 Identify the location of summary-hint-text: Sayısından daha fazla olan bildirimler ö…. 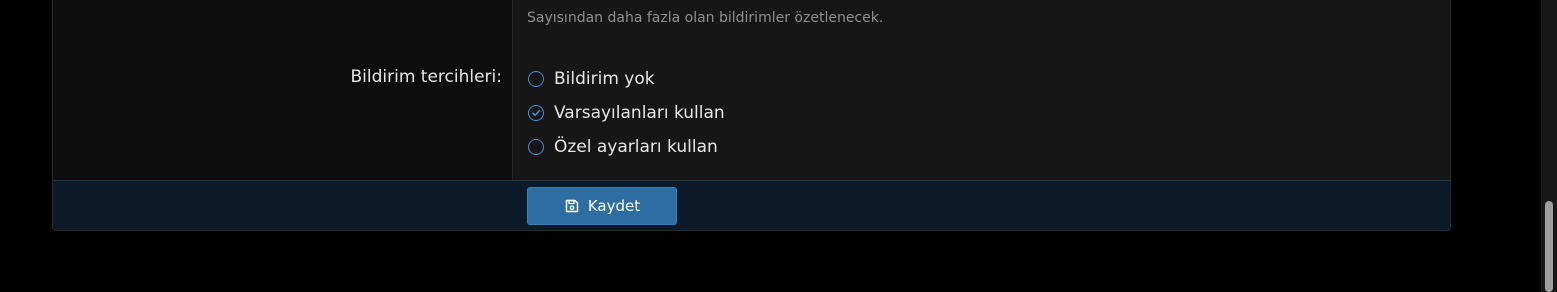
(705, 18).